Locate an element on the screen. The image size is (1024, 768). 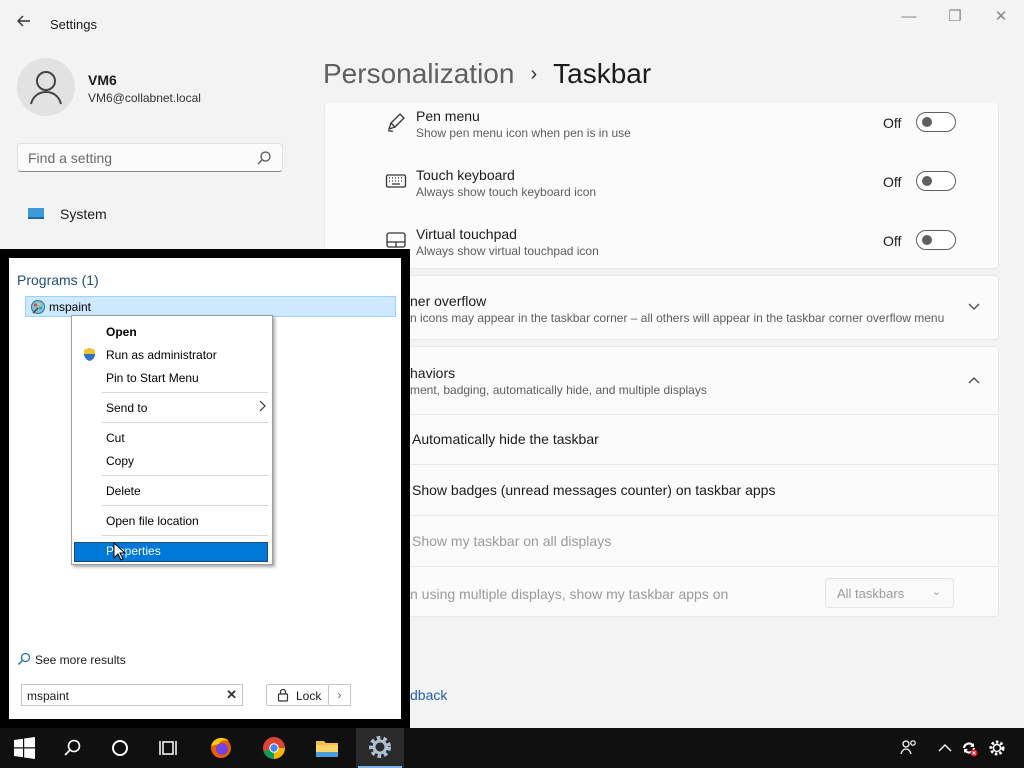
start-search-input: mspaint ✕ is located at coordinates (132, 695).